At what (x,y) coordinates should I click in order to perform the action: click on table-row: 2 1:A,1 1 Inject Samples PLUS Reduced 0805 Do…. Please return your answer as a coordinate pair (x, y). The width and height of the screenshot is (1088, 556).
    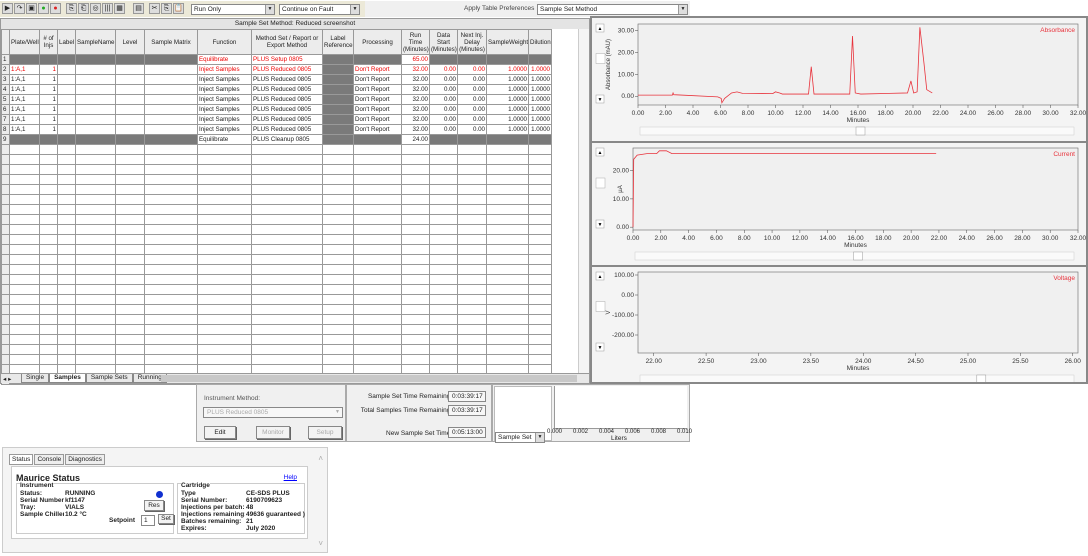
    Looking at the image, I should click on (276, 69).